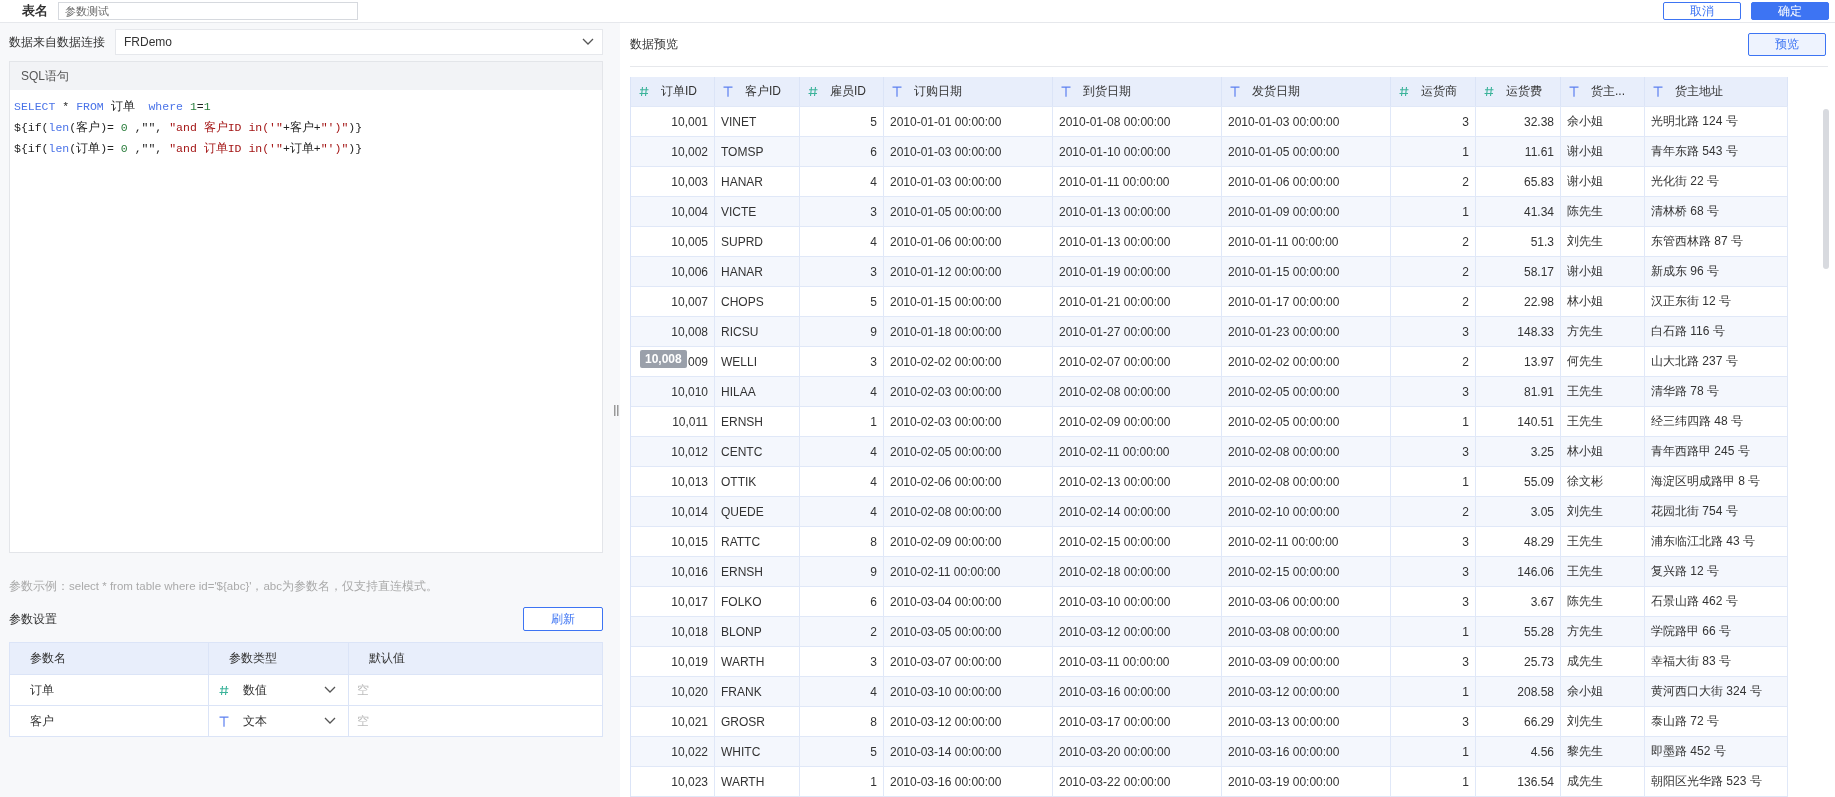  I want to click on table-cell: 148.33, so click(1518, 331).